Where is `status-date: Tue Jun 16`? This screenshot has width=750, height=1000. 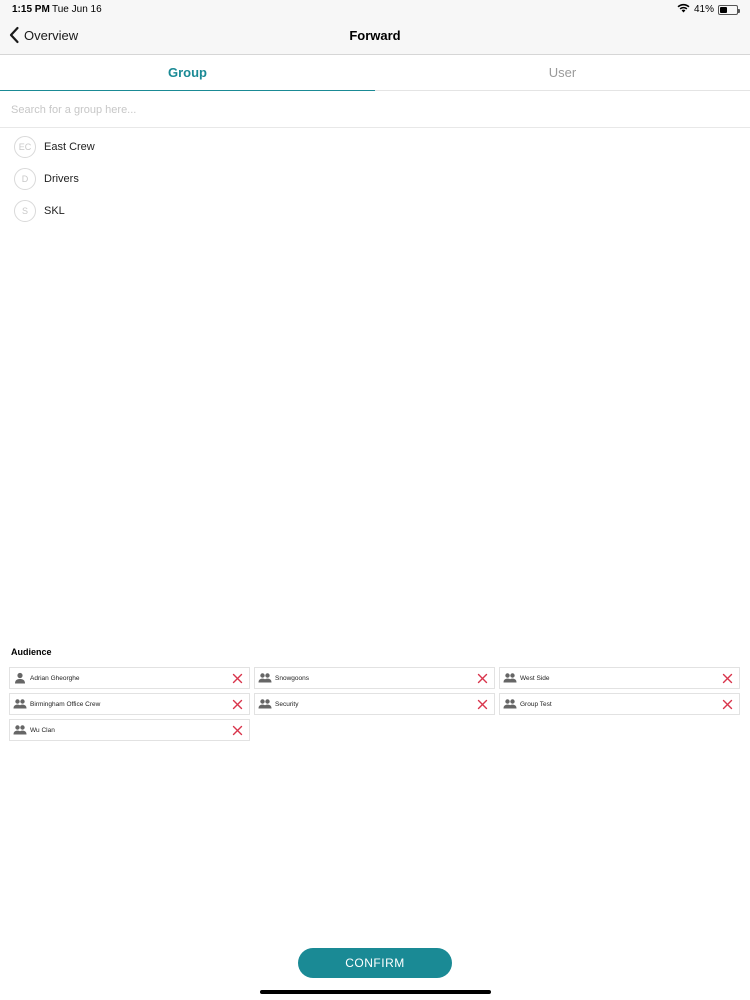
status-date: Tue Jun 16 is located at coordinates (77, 9).